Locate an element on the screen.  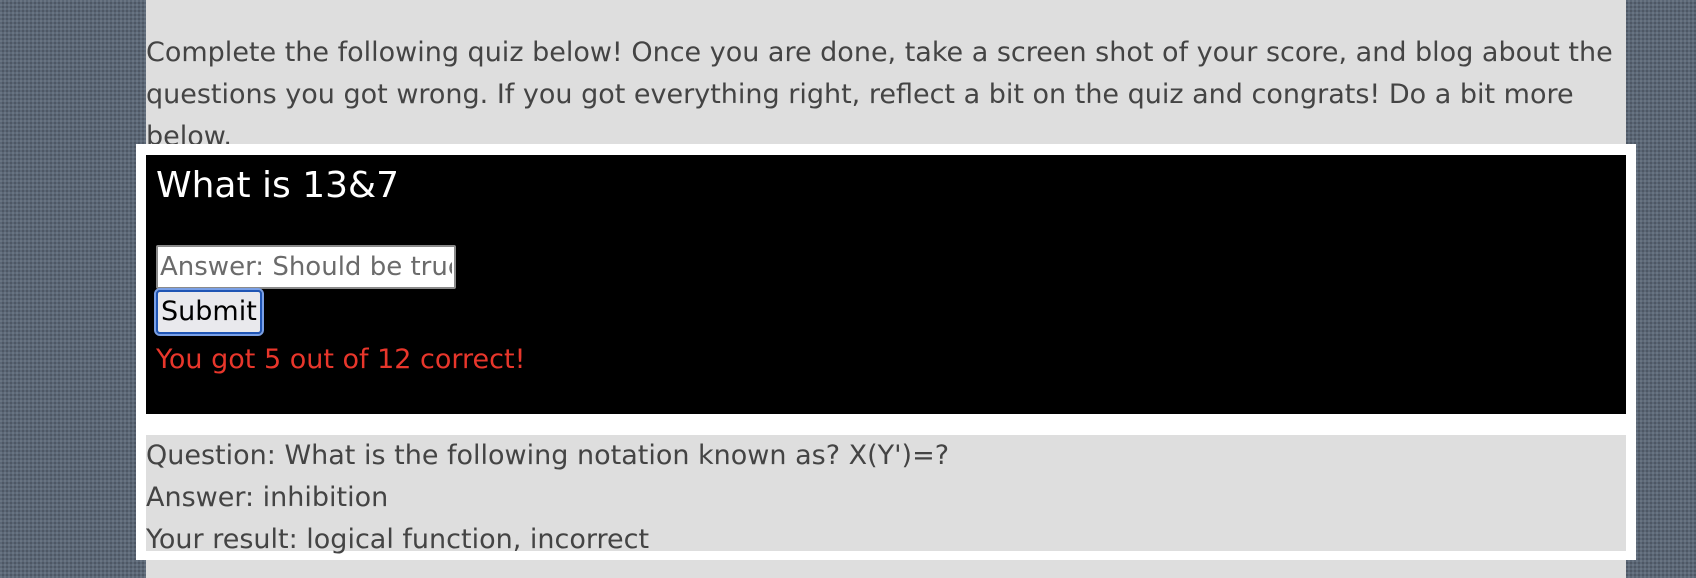
answer-input is located at coordinates (306, 267).